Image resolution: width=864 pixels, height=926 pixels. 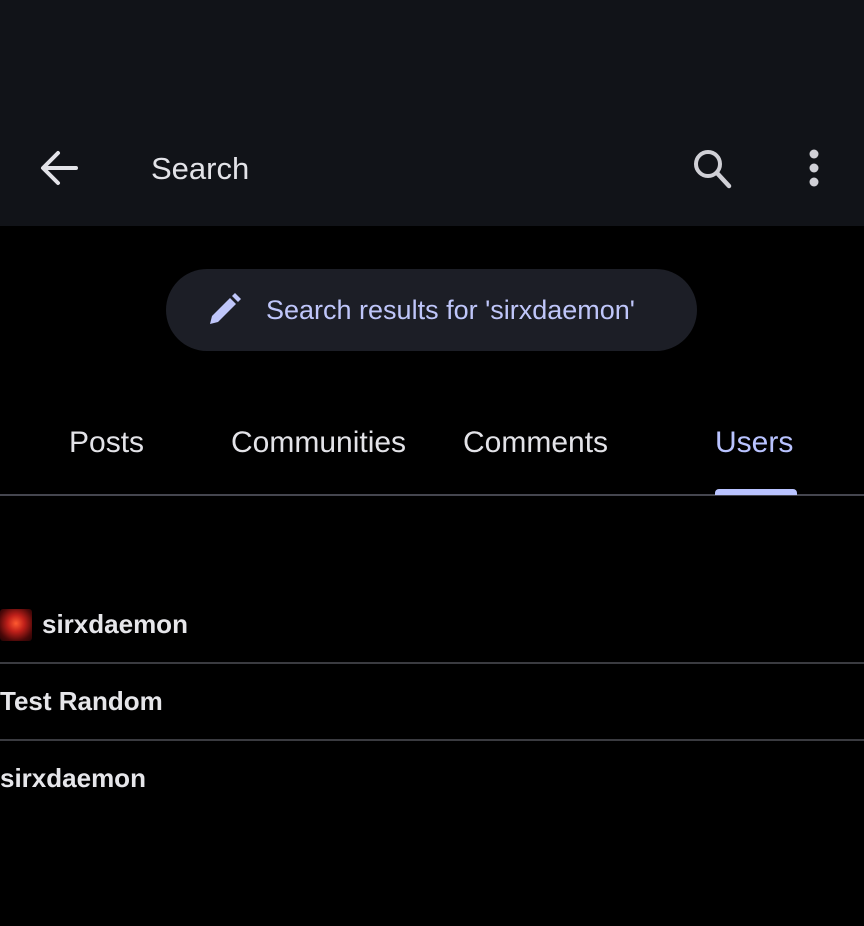 I want to click on search-query-chip: Search results for 'sirxdaemon', so click(x=431, y=310).